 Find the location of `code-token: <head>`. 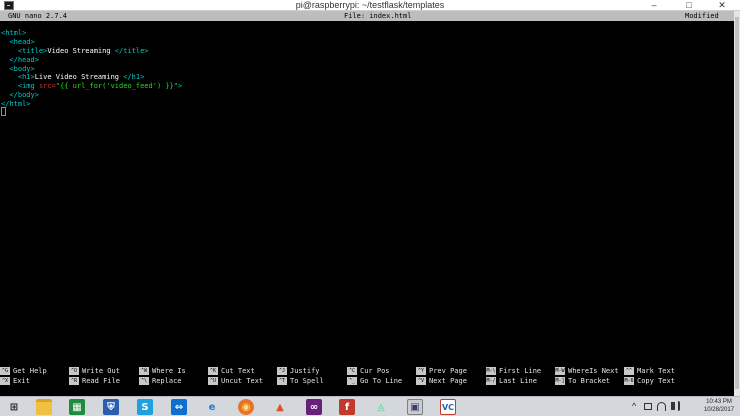

code-token: <head> is located at coordinates (18, 41).